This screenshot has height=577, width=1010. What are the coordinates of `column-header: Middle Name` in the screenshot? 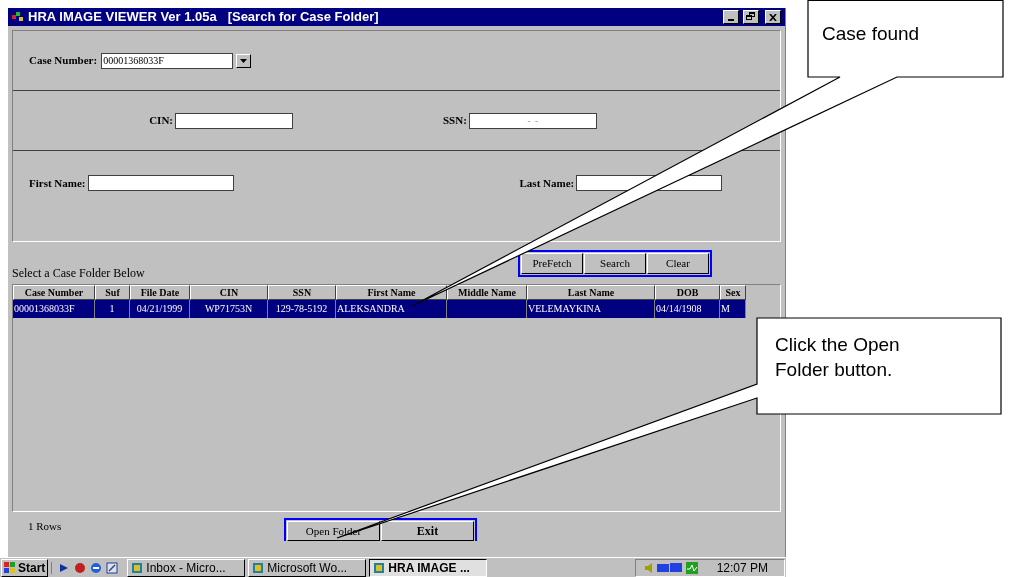 It's located at (487, 292).